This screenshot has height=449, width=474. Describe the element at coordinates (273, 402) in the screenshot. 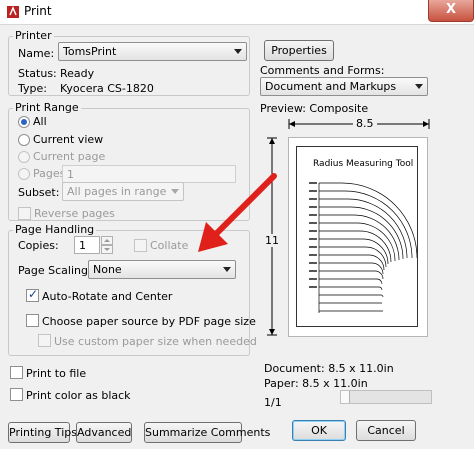

I see `page-counter: 1/1` at that location.